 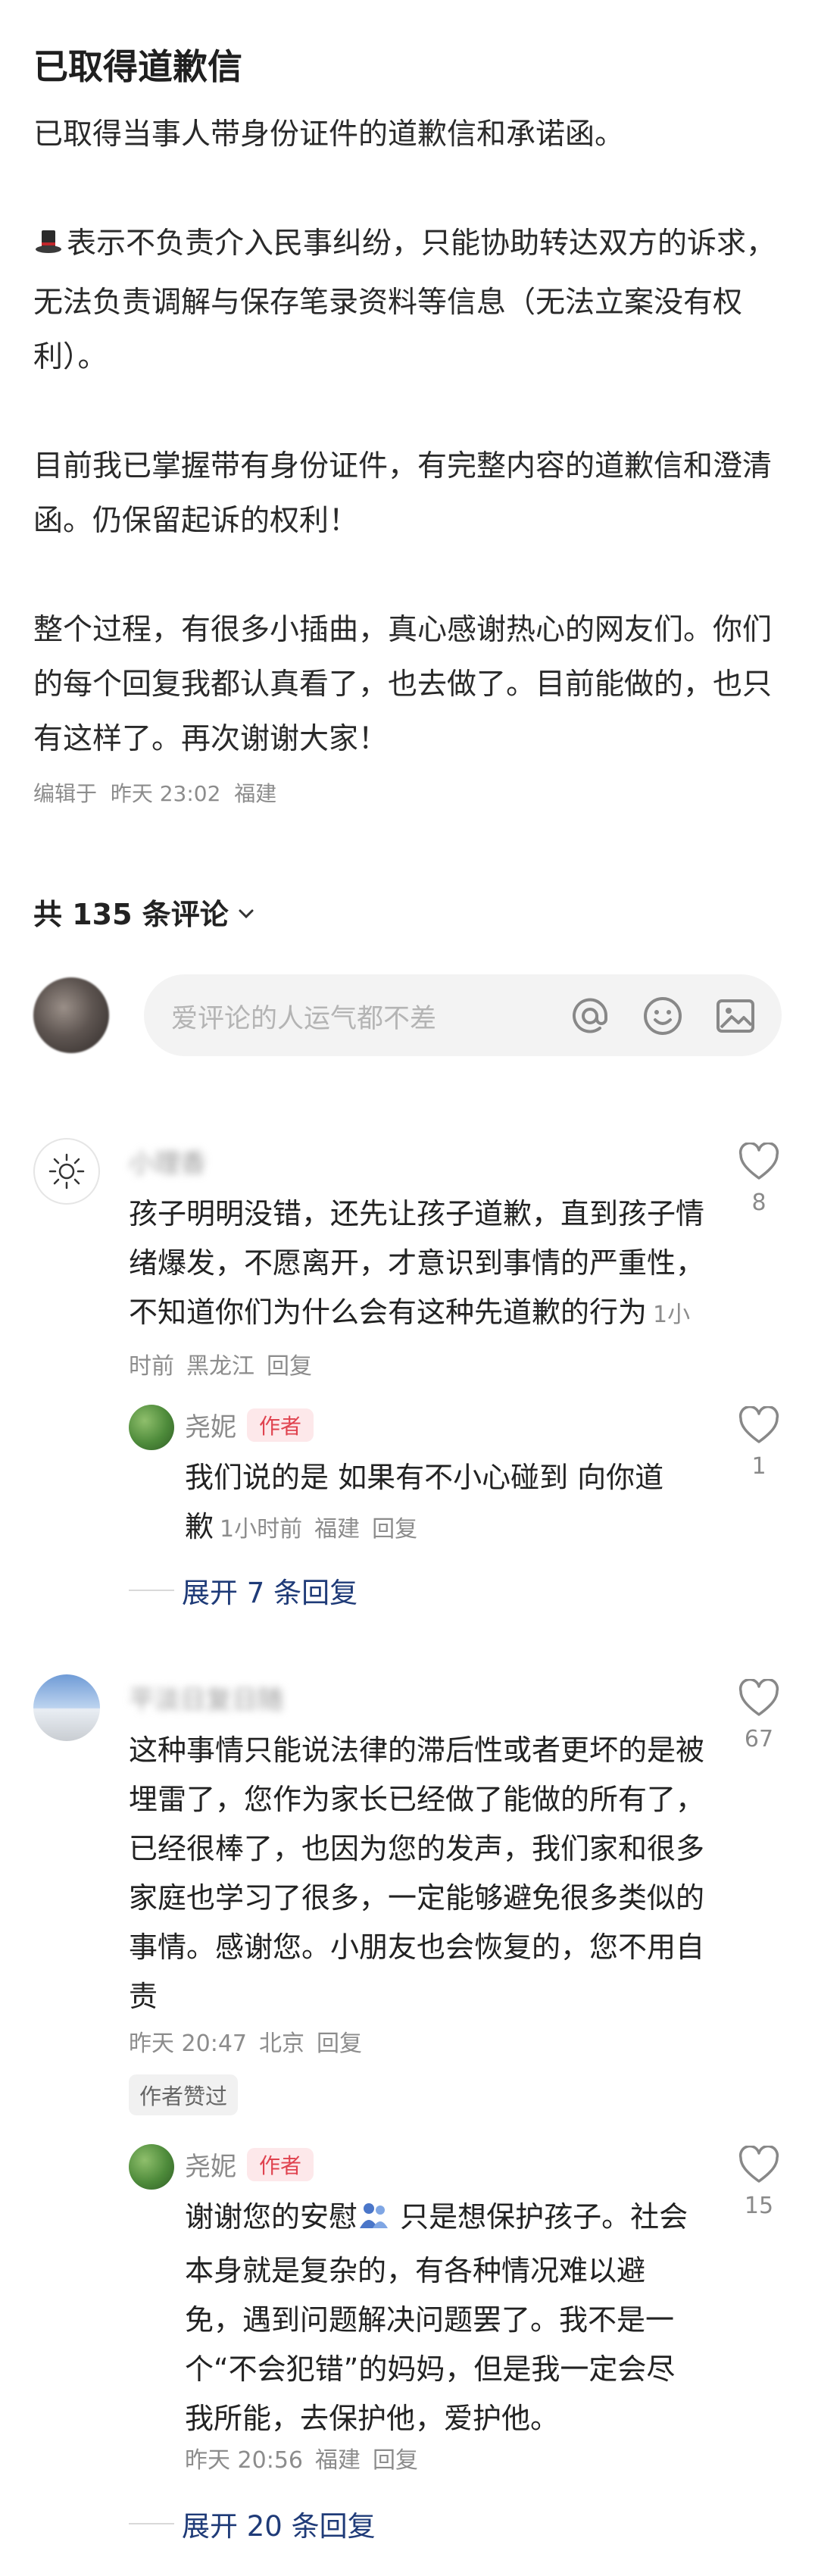 I want to click on like-button: 15, so click(x=759, y=2181).